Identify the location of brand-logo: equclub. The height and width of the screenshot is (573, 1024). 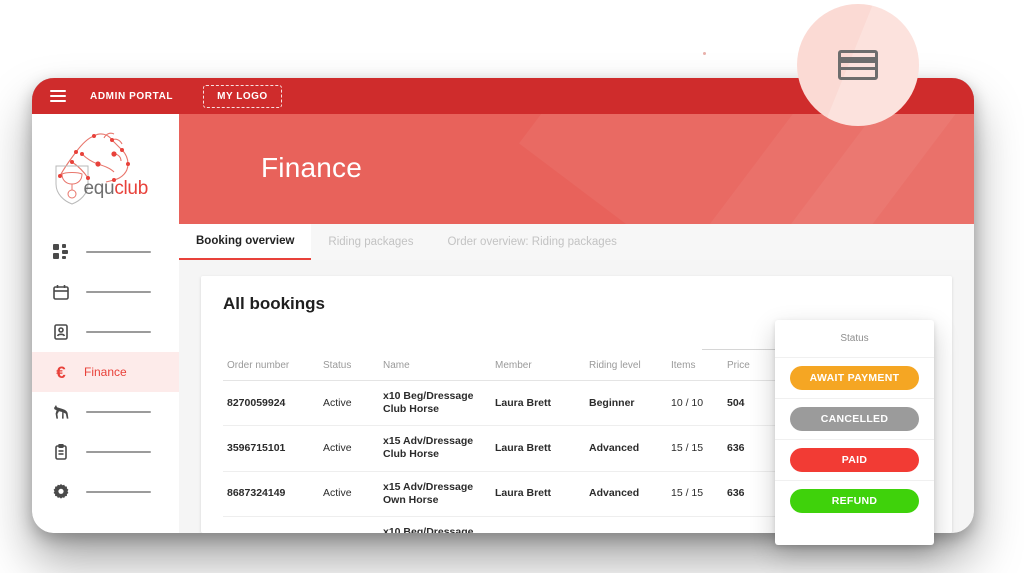
(105, 165).